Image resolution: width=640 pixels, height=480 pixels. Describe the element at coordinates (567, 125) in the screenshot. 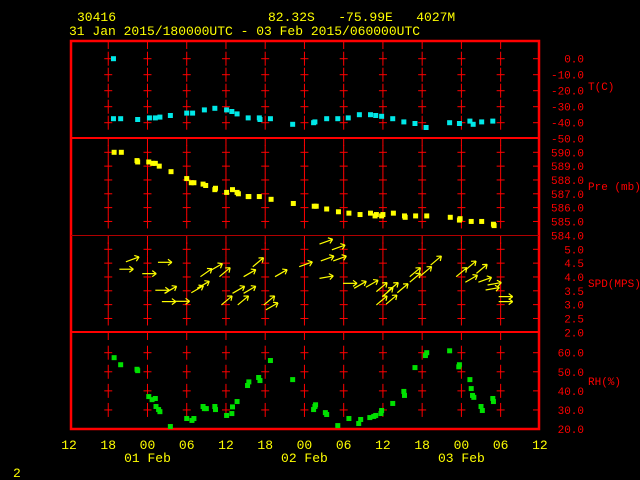

I see `y-tick-label: -40.0` at that location.